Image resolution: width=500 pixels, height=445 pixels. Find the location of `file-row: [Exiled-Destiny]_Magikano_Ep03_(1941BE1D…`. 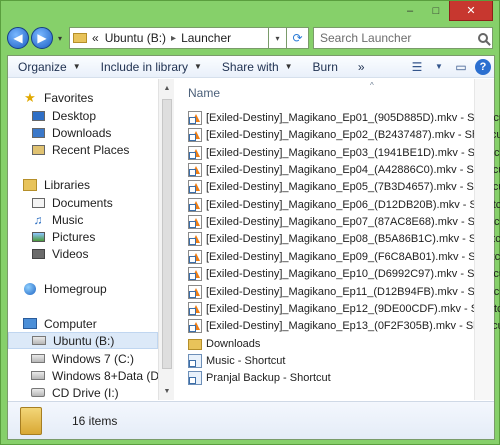

file-row: [Exiled-Destiny]_Magikano_Ep03_(1941BE1D… is located at coordinates (344, 152).